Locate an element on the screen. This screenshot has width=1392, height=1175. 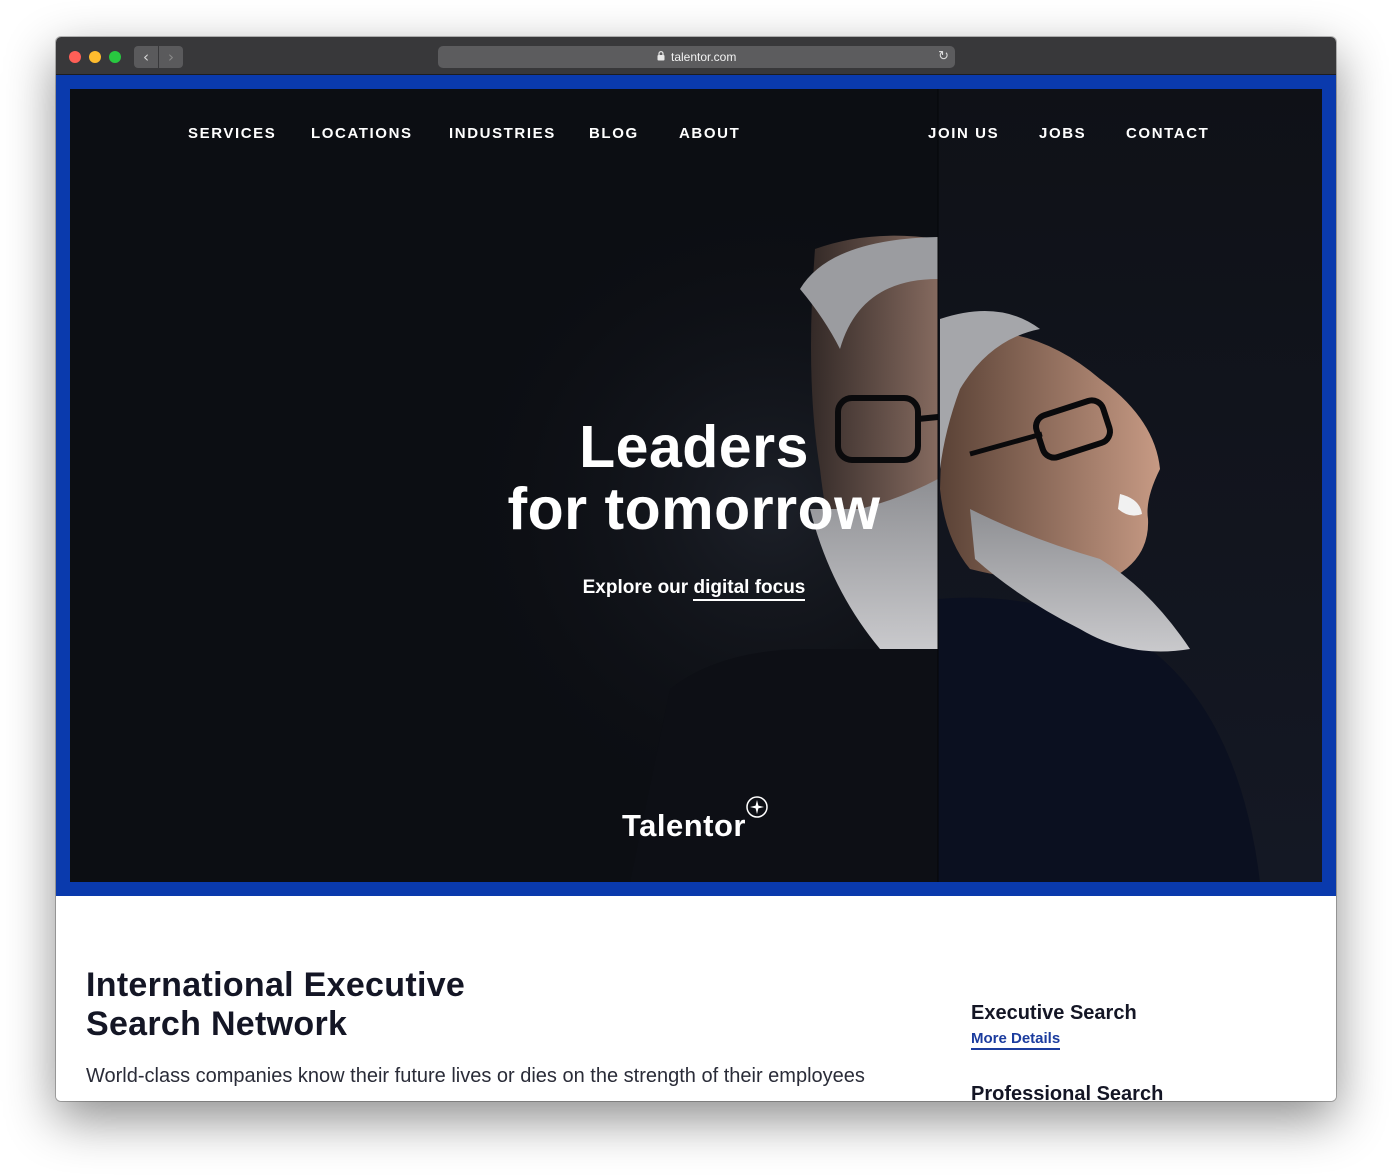
nav-join-us: JOIN US is located at coordinates (963, 133).